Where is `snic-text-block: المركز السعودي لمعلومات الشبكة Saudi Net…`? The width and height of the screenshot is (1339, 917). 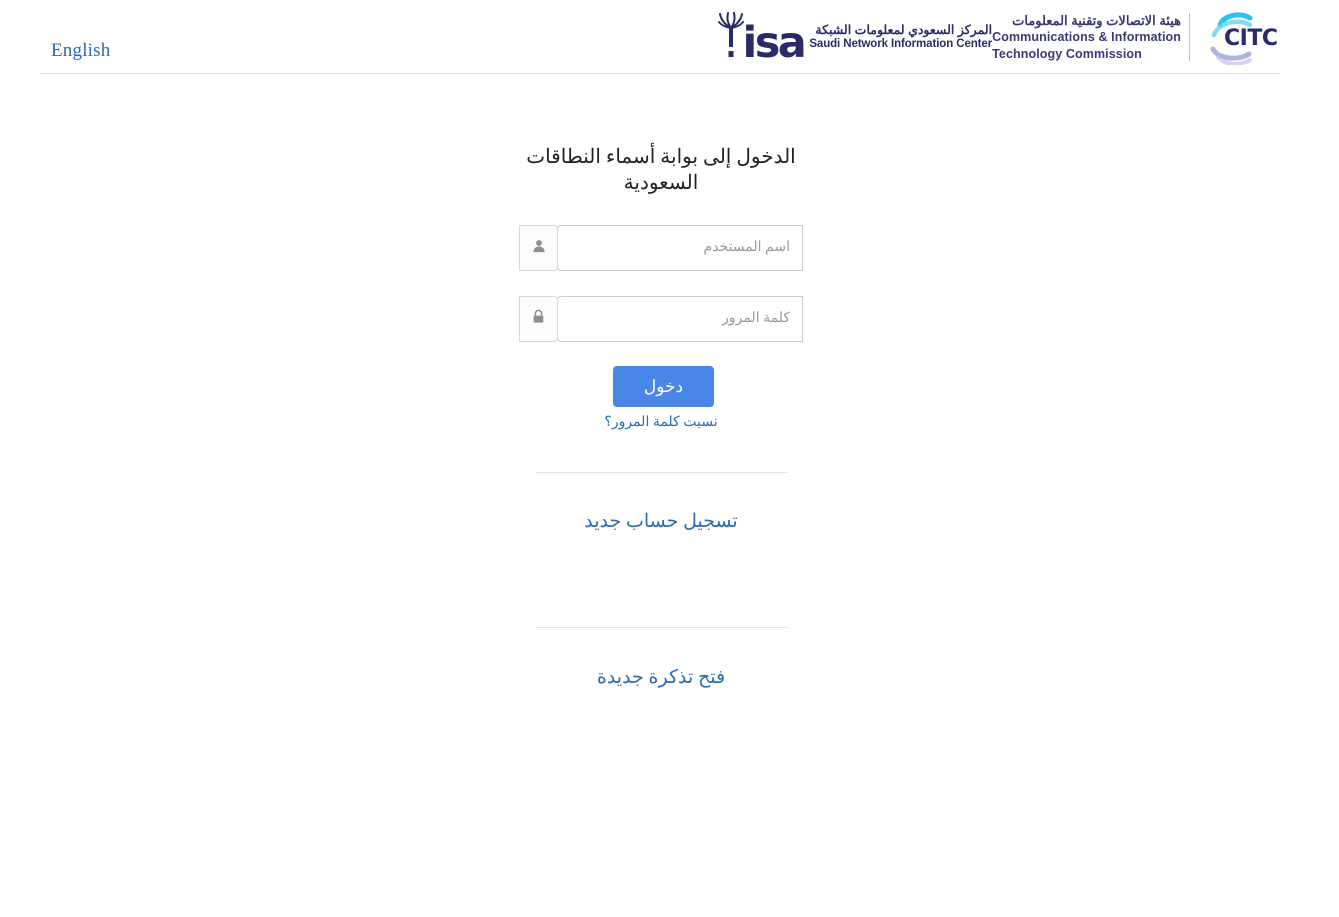 snic-text-block: المركز السعودي لمعلومات الشبكة Saudi Net… is located at coordinates (900, 37).